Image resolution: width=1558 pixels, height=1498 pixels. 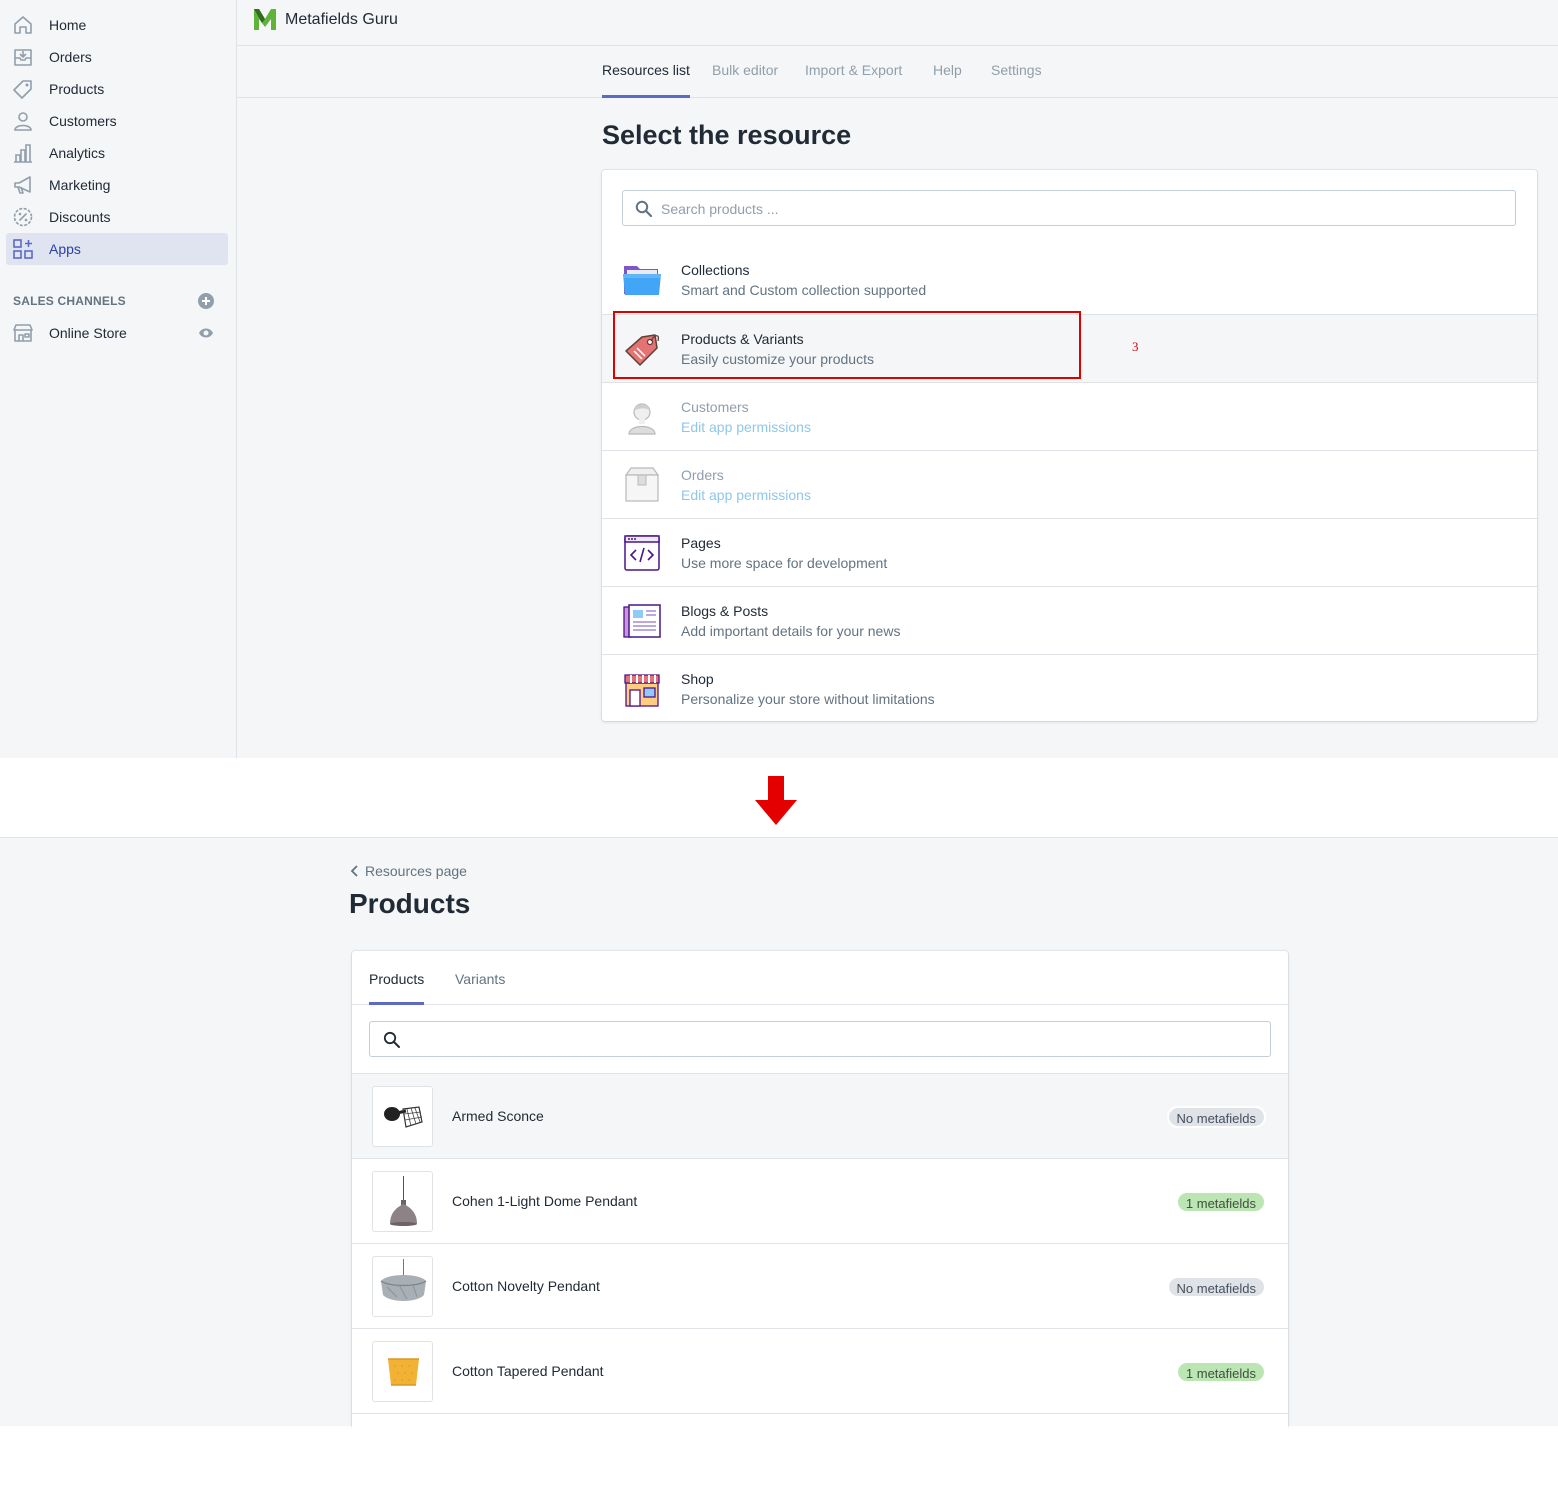 I want to click on products-search-input, so click(x=830, y=1040).